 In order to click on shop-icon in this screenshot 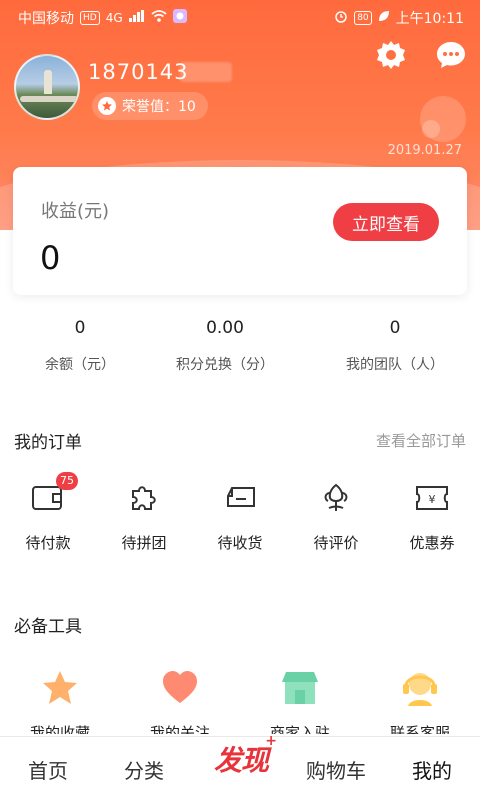, I will do `click(300, 688)`.